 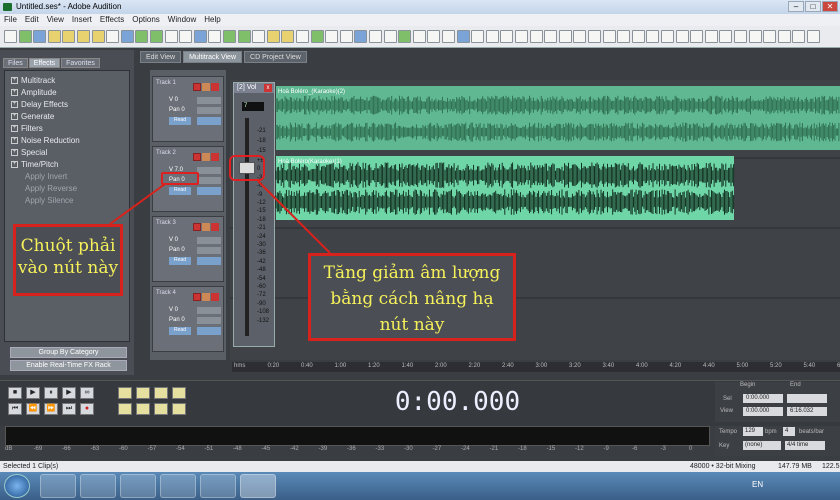 What do you see at coordinates (220, 217) in the screenshot?
I see `annotation-arrows` at bounding box center [220, 217].